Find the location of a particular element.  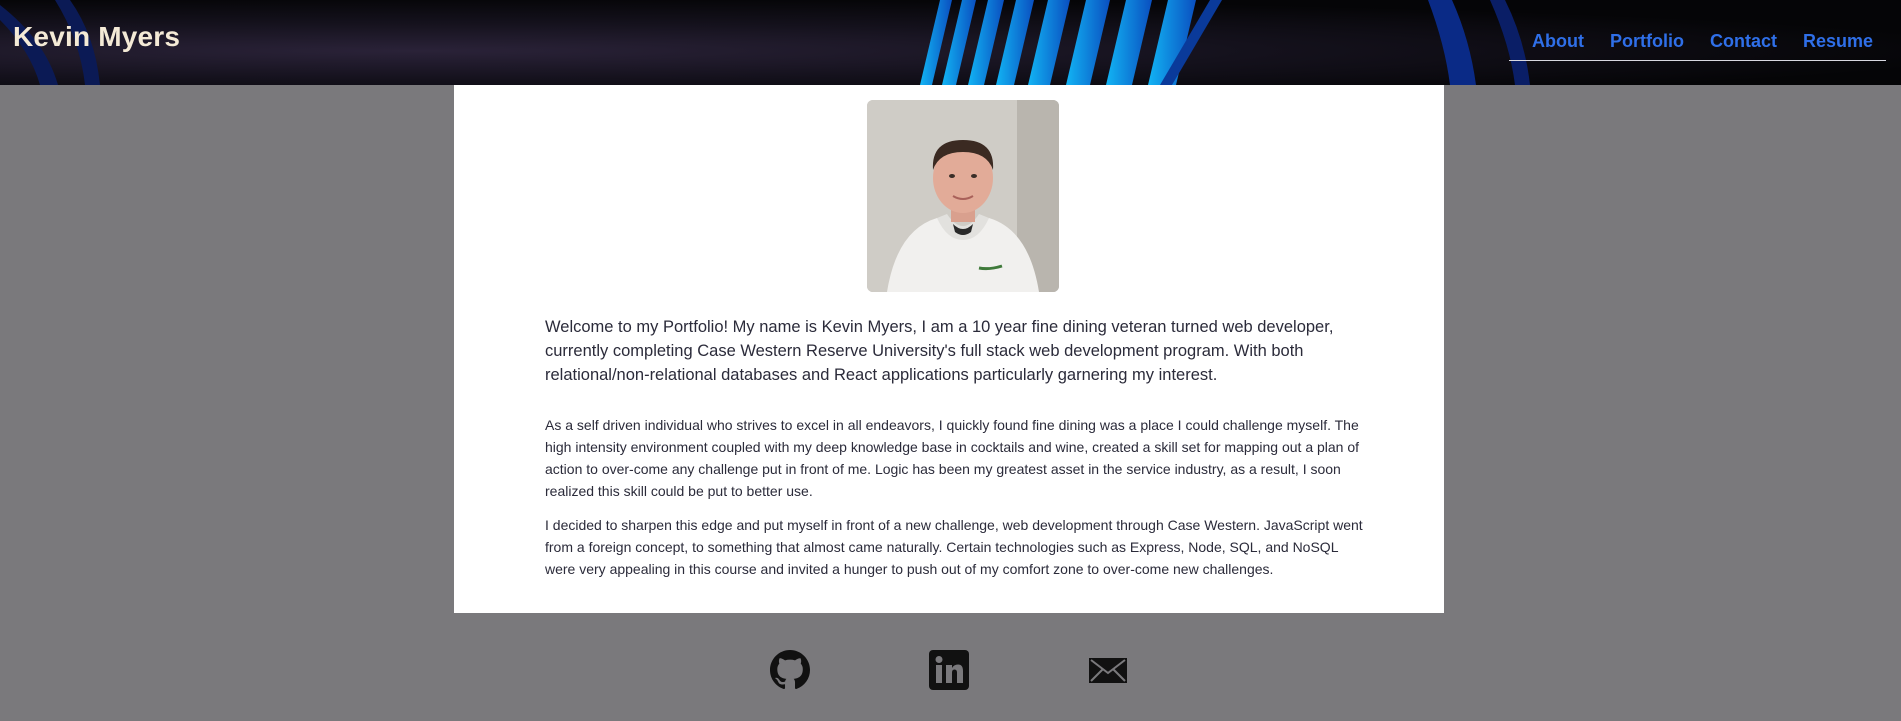

nav-link-resume: Resume is located at coordinates (1838, 41).